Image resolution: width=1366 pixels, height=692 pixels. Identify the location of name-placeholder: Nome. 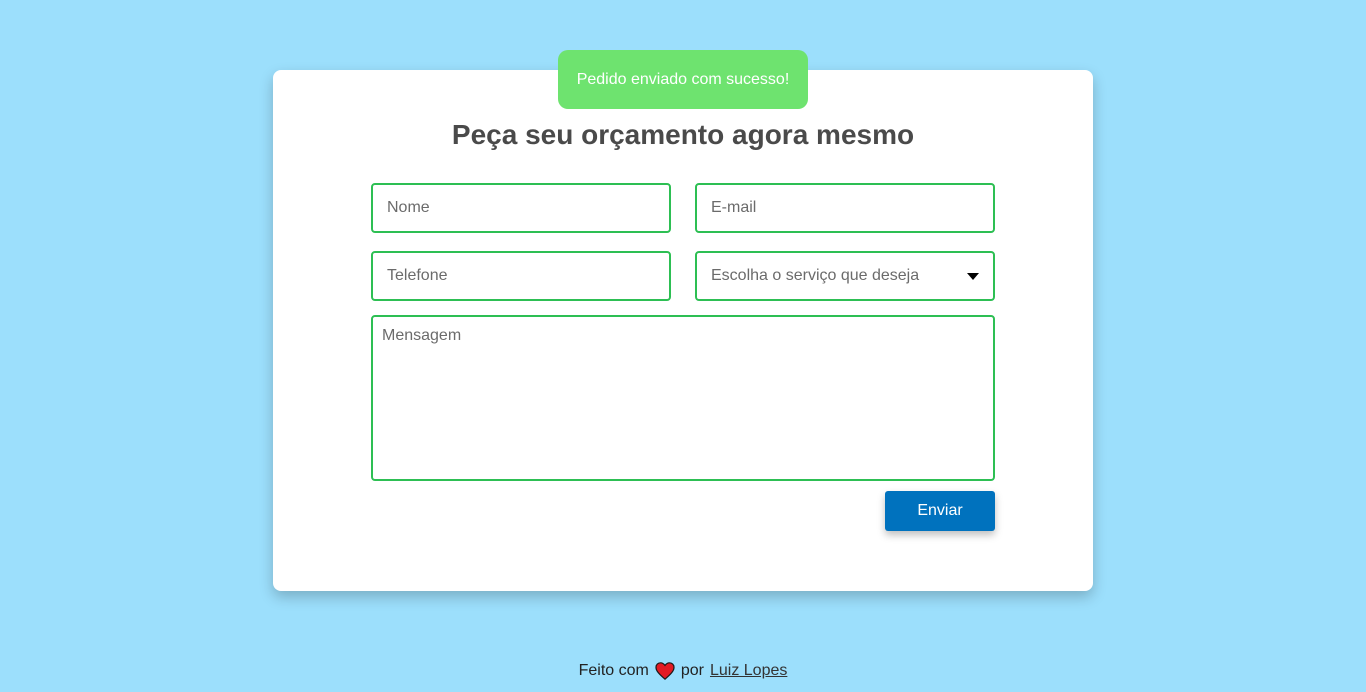
(408, 207).